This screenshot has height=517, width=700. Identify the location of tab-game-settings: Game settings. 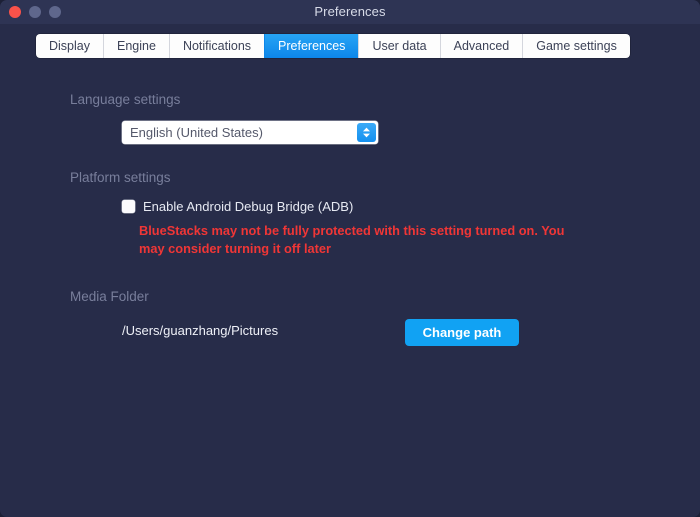
(576, 46).